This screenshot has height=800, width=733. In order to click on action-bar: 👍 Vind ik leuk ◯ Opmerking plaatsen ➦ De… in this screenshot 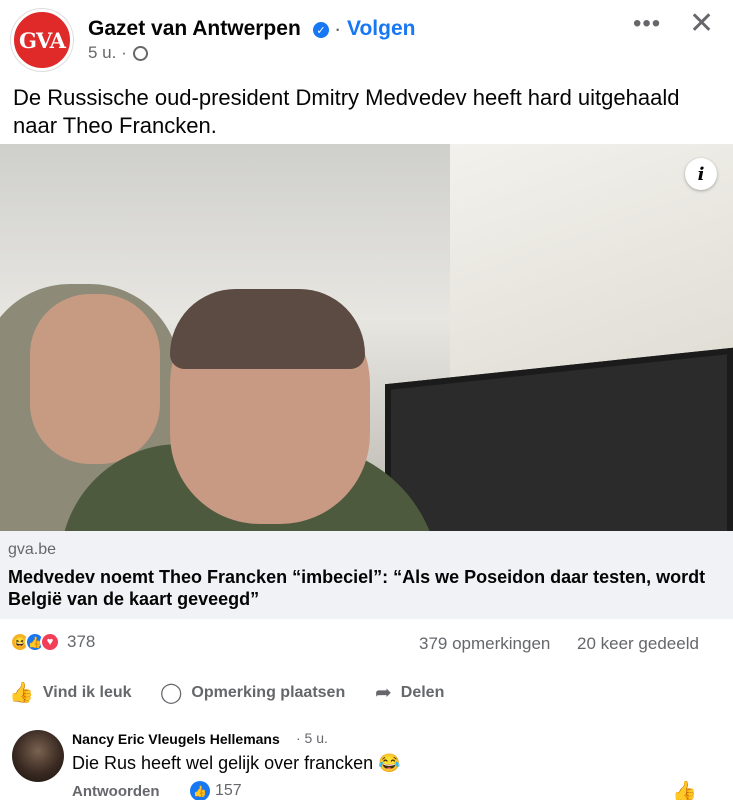, I will do `click(366, 692)`.